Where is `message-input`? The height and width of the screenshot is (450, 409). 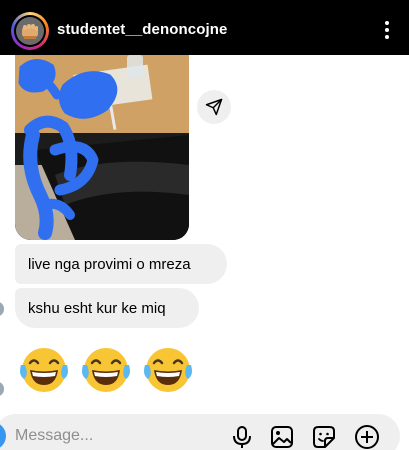 message-input is located at coordinates (105, 436).